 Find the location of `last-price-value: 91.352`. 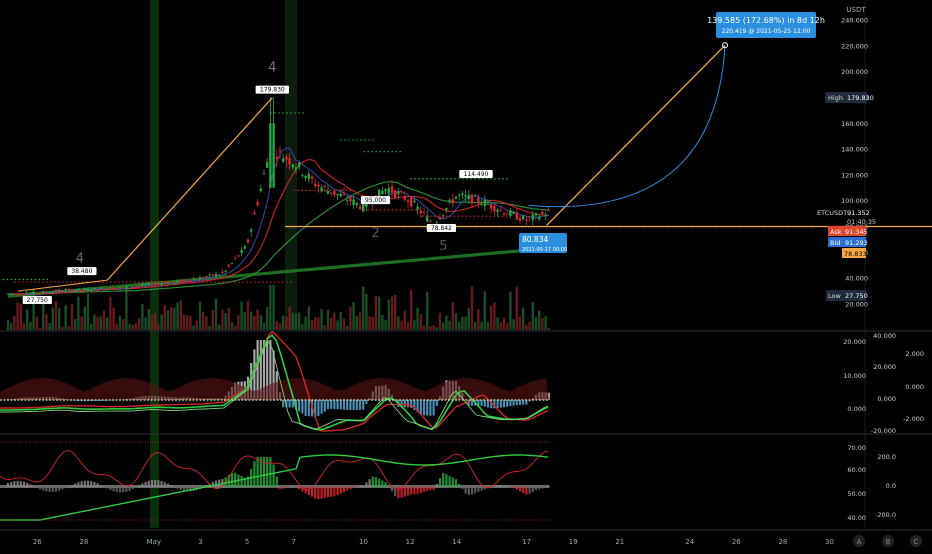

last-price-value: 91.352 is located at coordinates (858, 213).